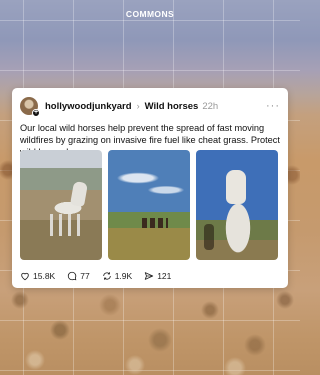  I want to click on reply-button: 77, so click(78, 276).